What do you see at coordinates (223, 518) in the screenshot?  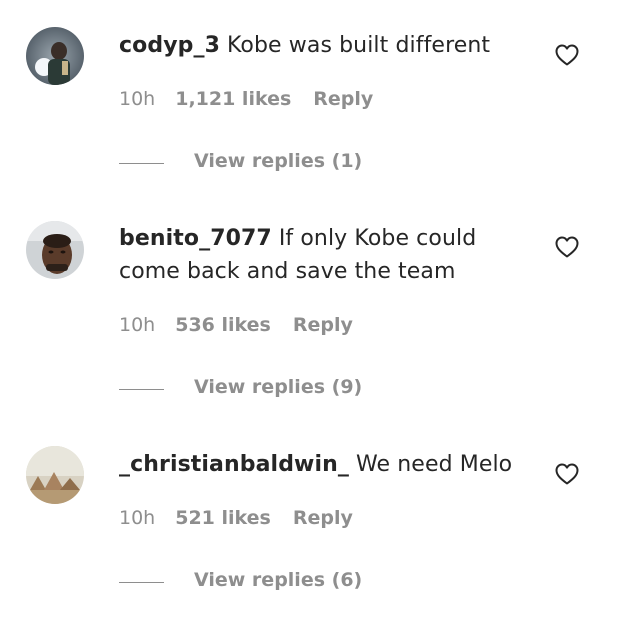 I see `likes-count: 521 likes` at bounding box center [223, 518].